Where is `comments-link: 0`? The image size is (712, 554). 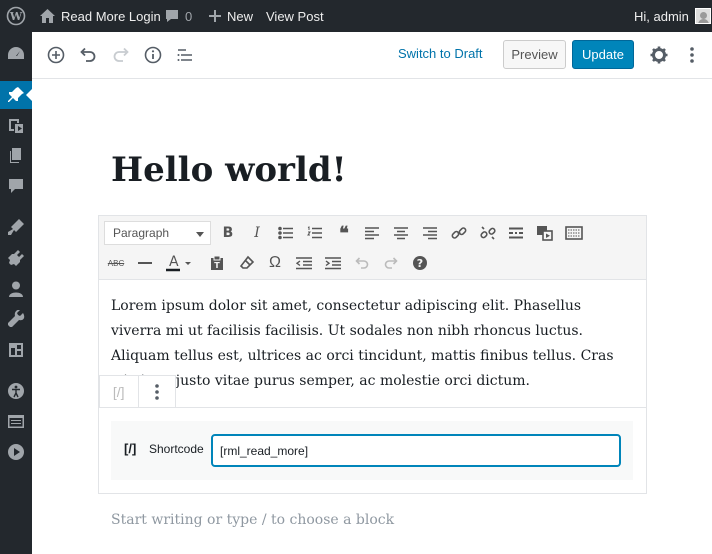
comments-link: 0 is located at coordinates (178, 16).